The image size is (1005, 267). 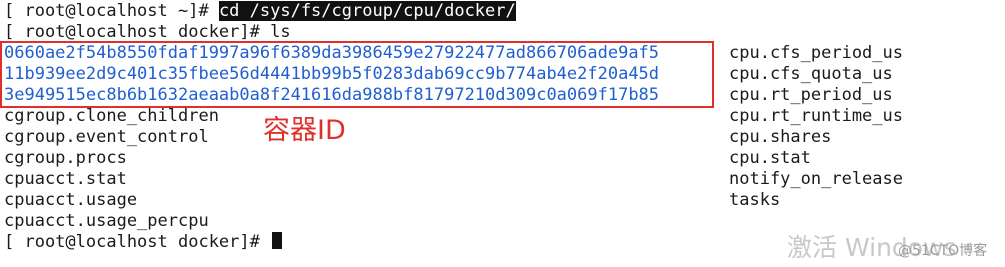 I want to click on command-line-current: [ root@localhost docker]#, so click(x=143, y=242).